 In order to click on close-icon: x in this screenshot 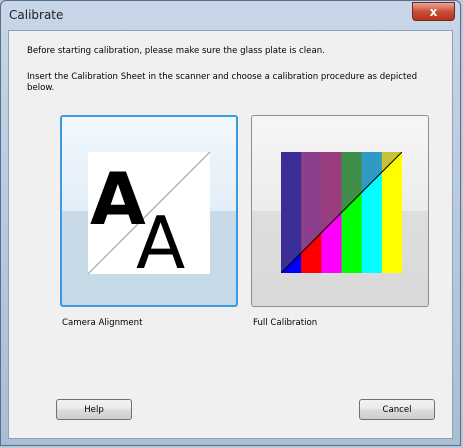, I will do `click(433, 11)`.